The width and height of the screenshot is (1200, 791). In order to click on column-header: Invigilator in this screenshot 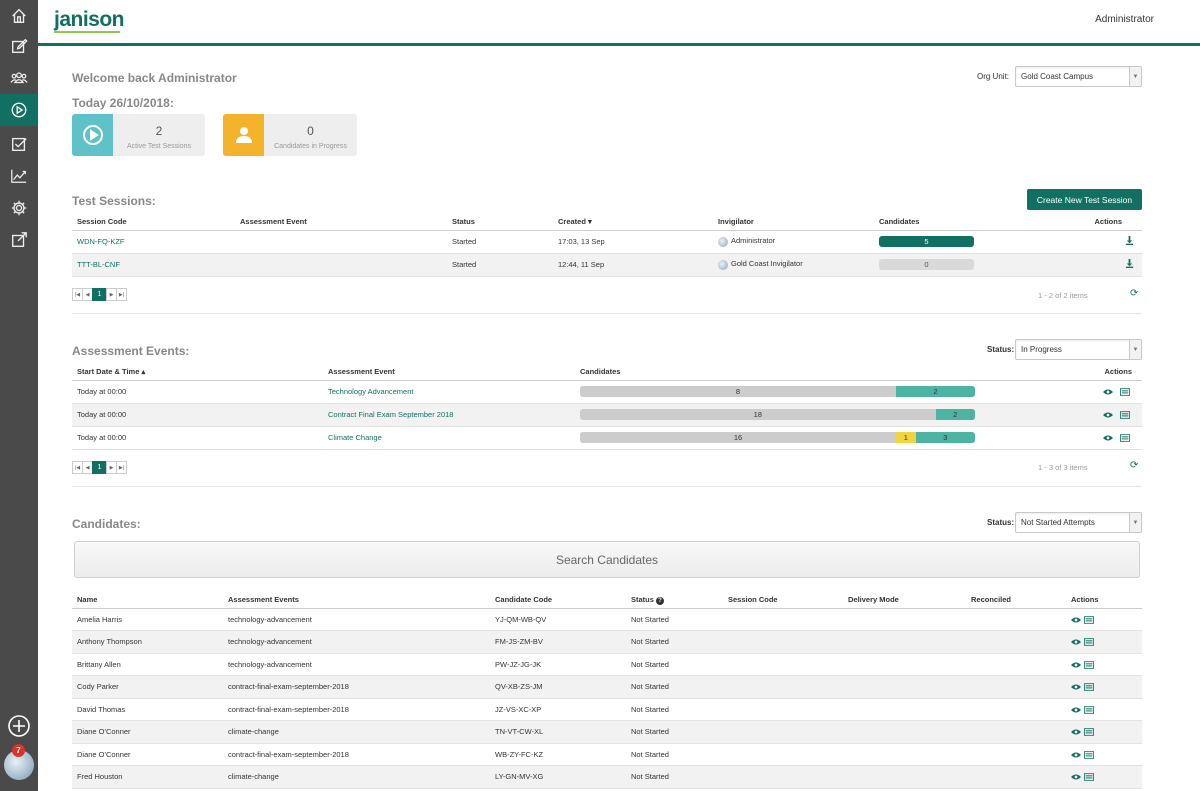, I will do `click(793, 222)`.